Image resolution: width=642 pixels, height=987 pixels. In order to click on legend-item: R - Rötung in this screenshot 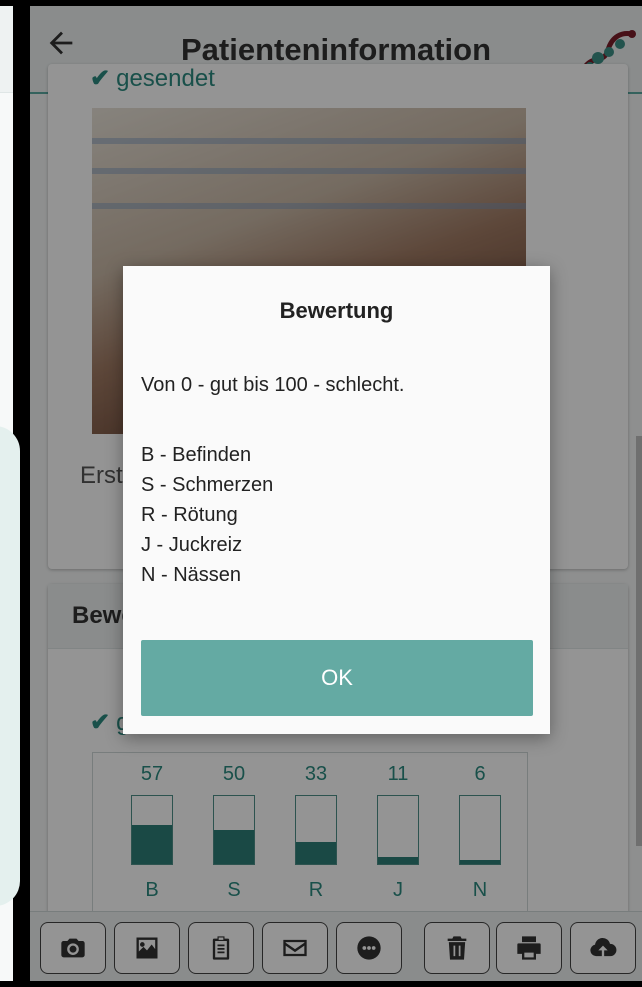, I will do `click(189, 515)`.